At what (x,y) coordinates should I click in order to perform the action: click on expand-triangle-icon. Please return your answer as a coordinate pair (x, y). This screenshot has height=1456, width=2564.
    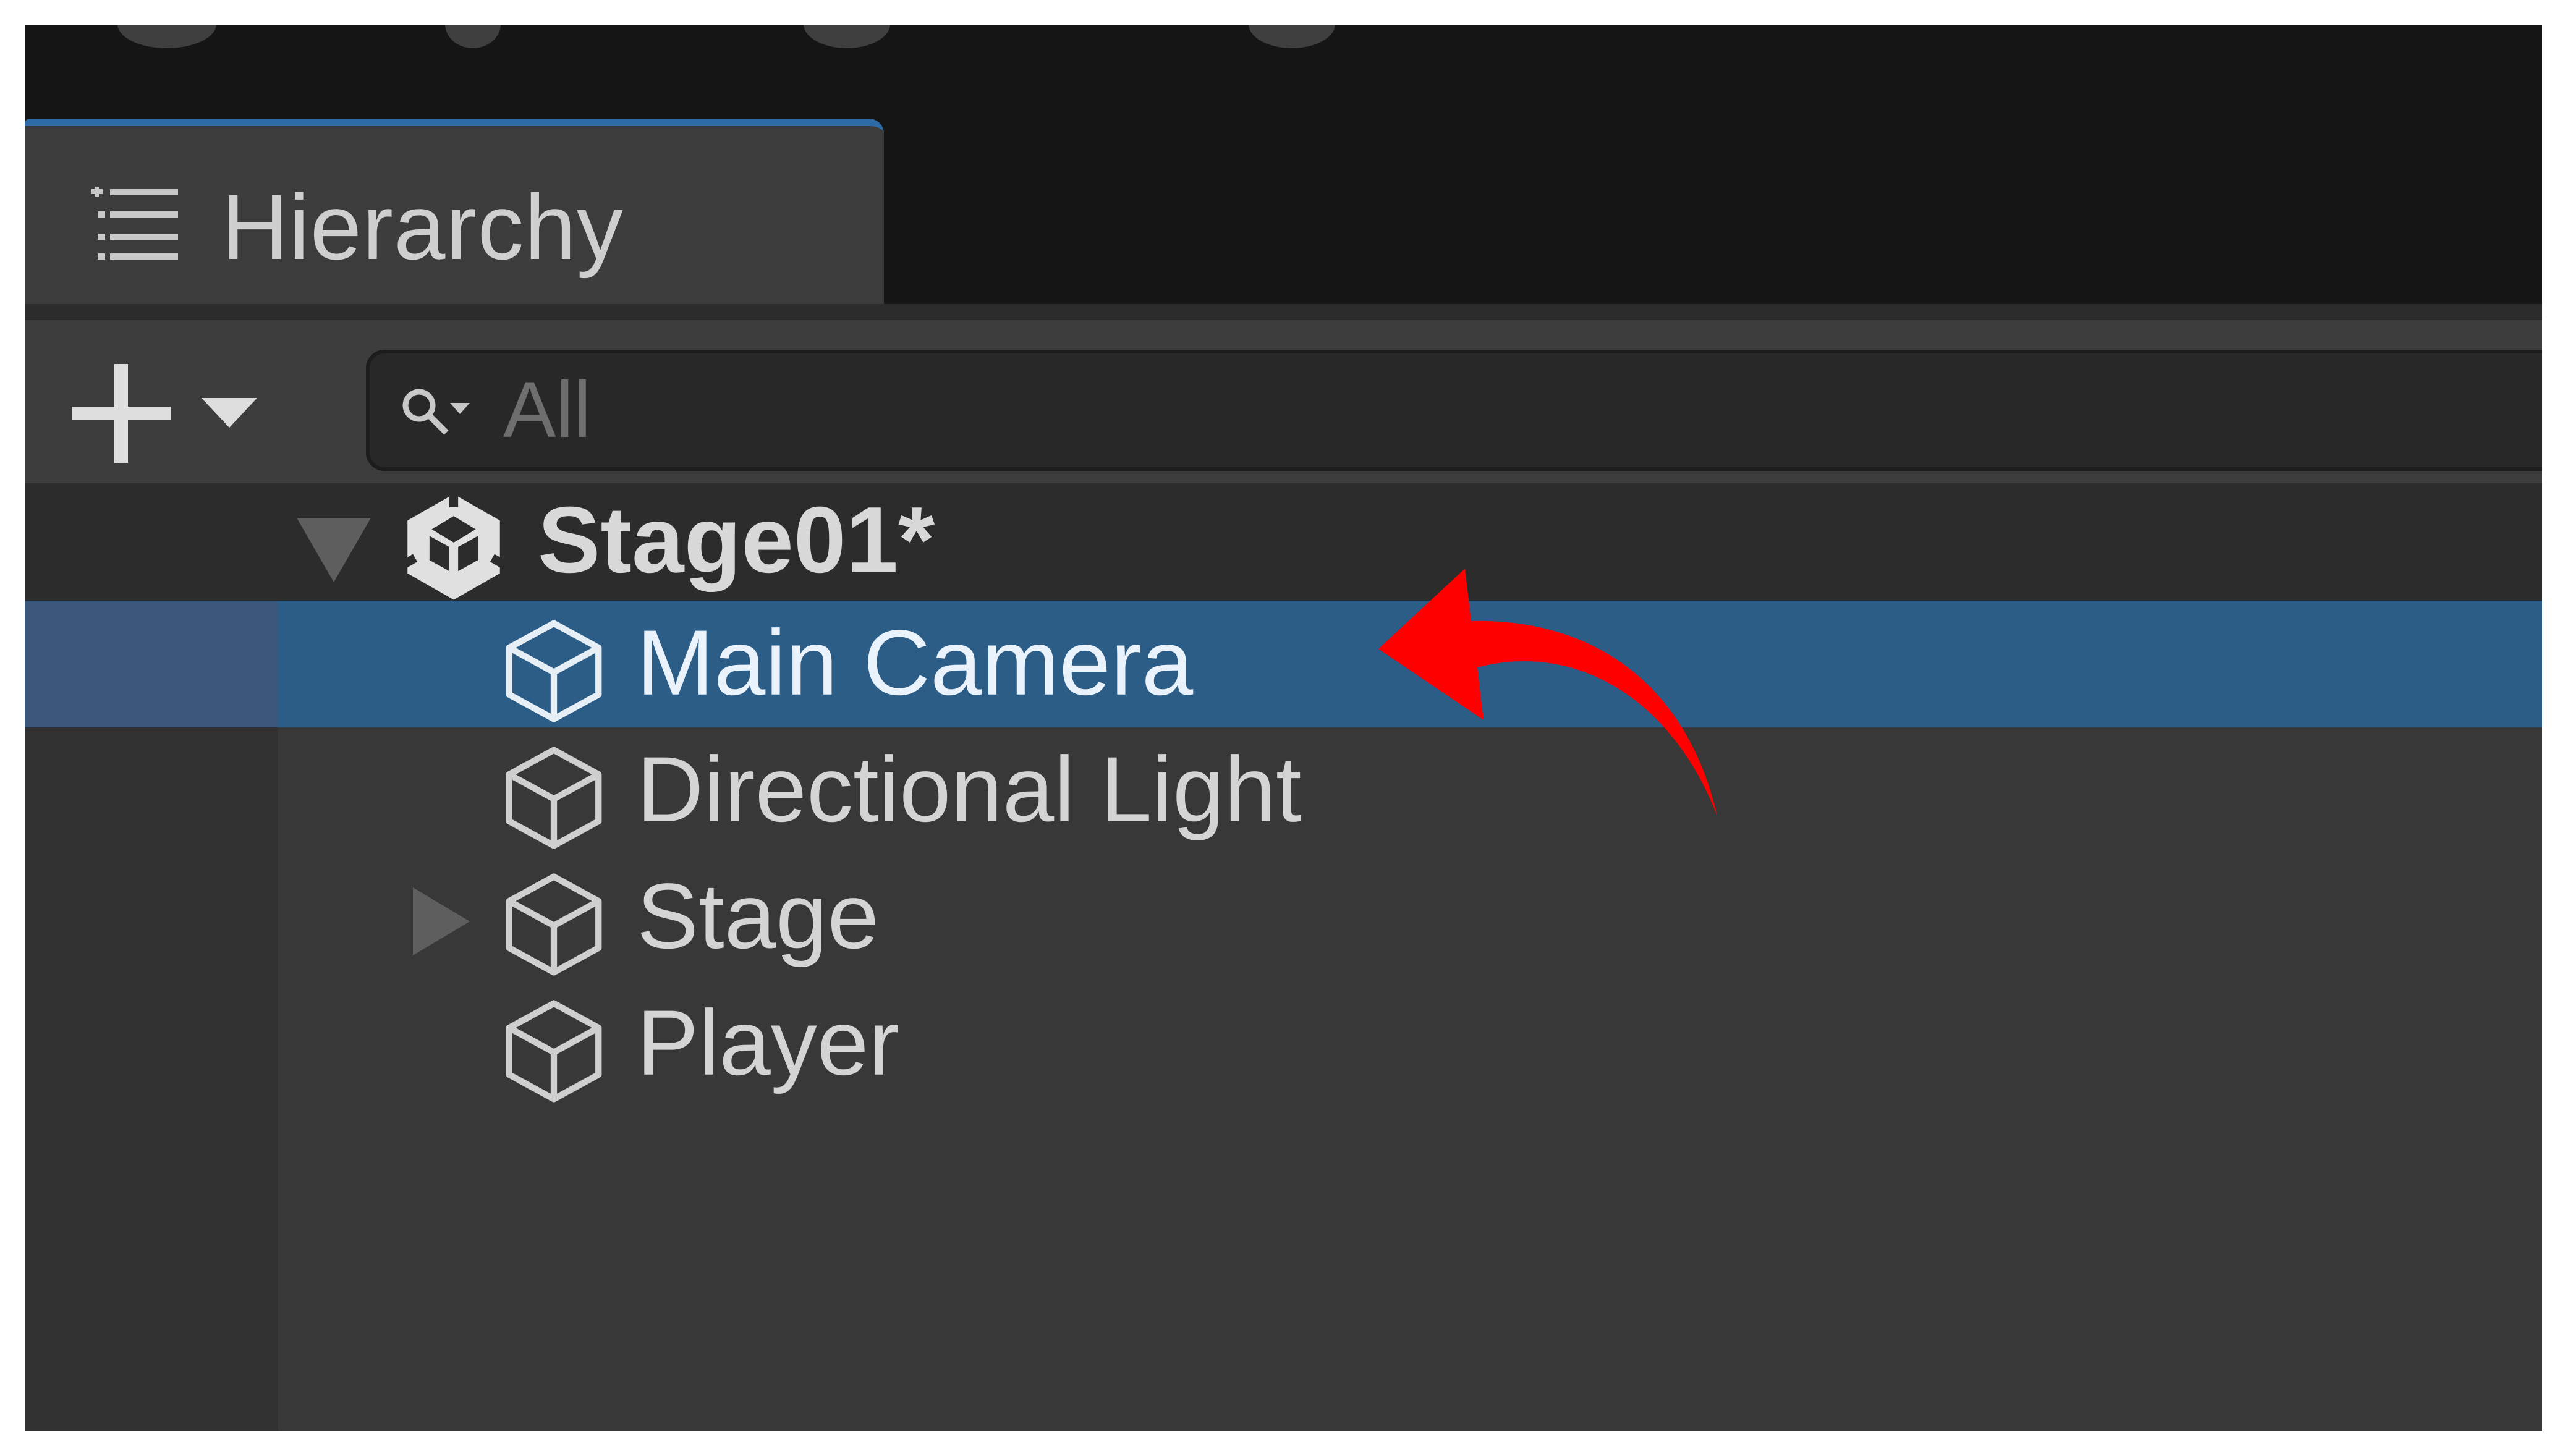
    Looking at the image, I should click on (334, 550).